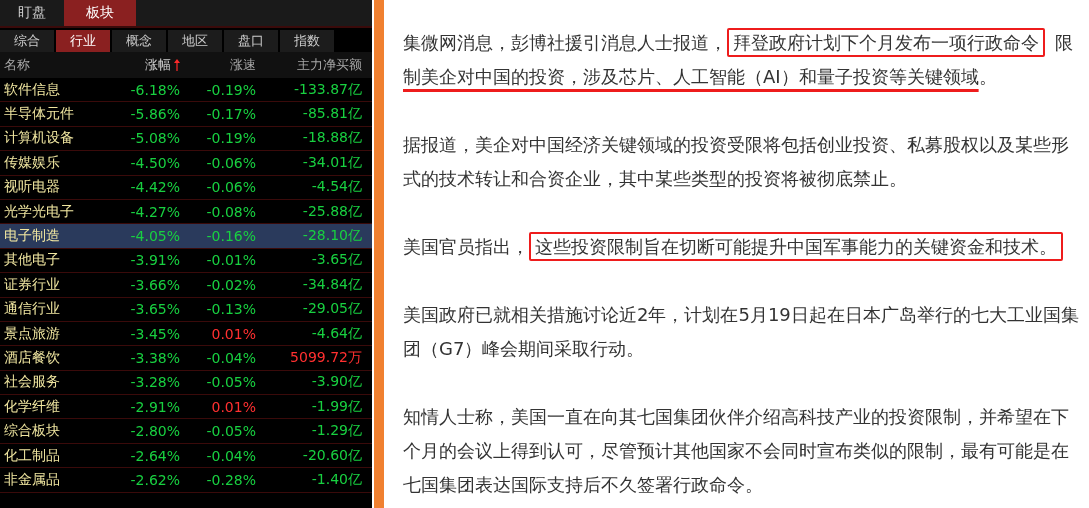 The image size is (1089, 508). What do you see at coordinates (32, 236) in the screenshot?
I see `sector-name: 电子制造` at bounding box center [32, 236].